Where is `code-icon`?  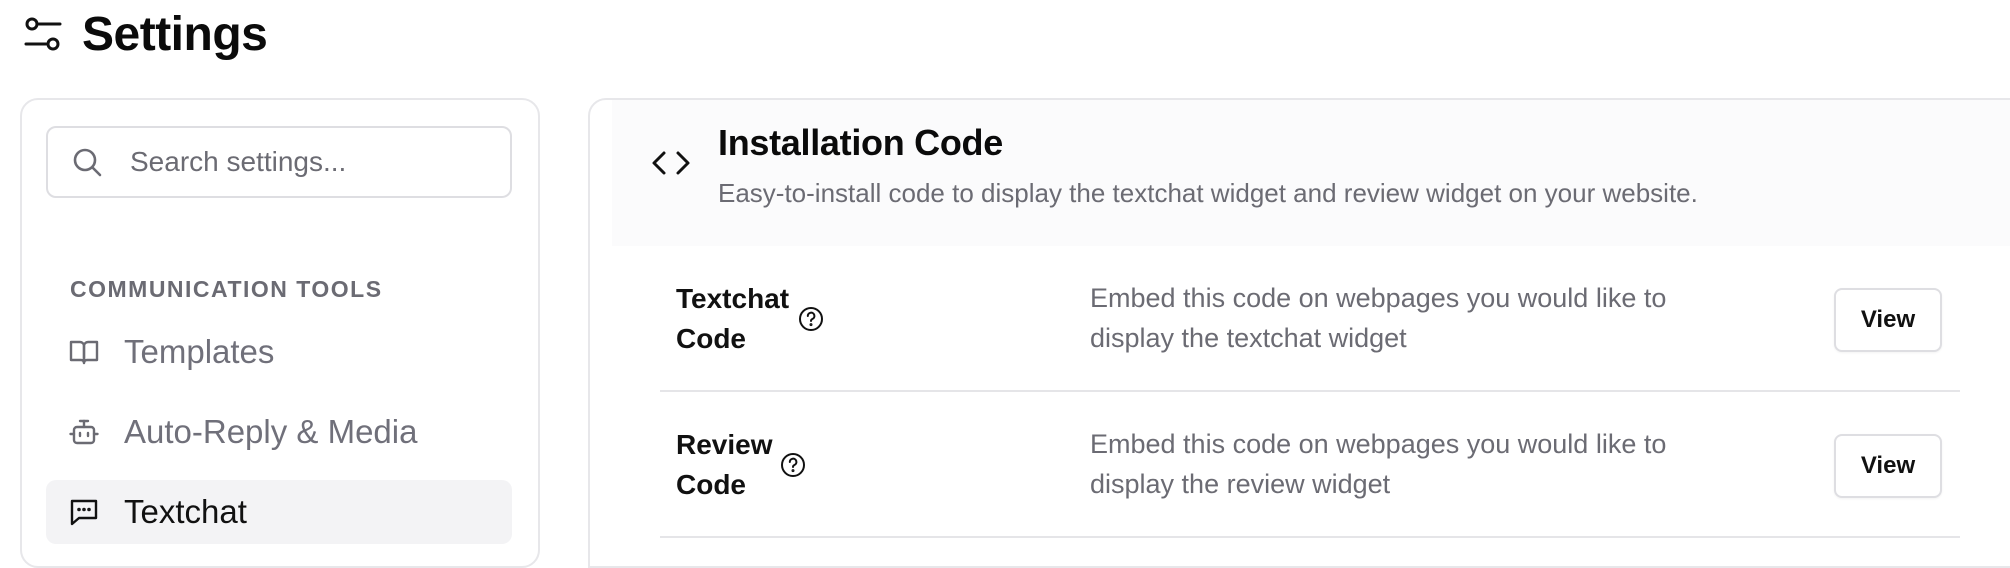
code-icon is located at coordinates (671, 163).